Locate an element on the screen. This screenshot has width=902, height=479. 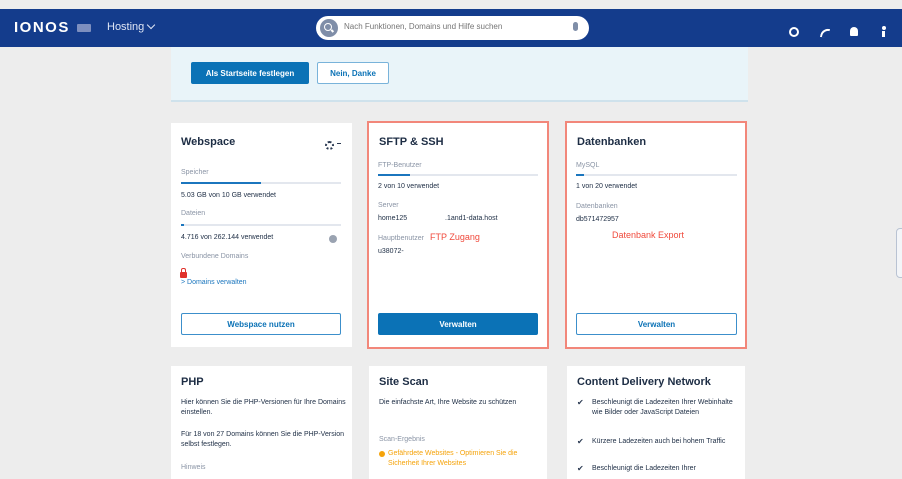
ionos-logo: IONOS is located at coordinates (42, 27).